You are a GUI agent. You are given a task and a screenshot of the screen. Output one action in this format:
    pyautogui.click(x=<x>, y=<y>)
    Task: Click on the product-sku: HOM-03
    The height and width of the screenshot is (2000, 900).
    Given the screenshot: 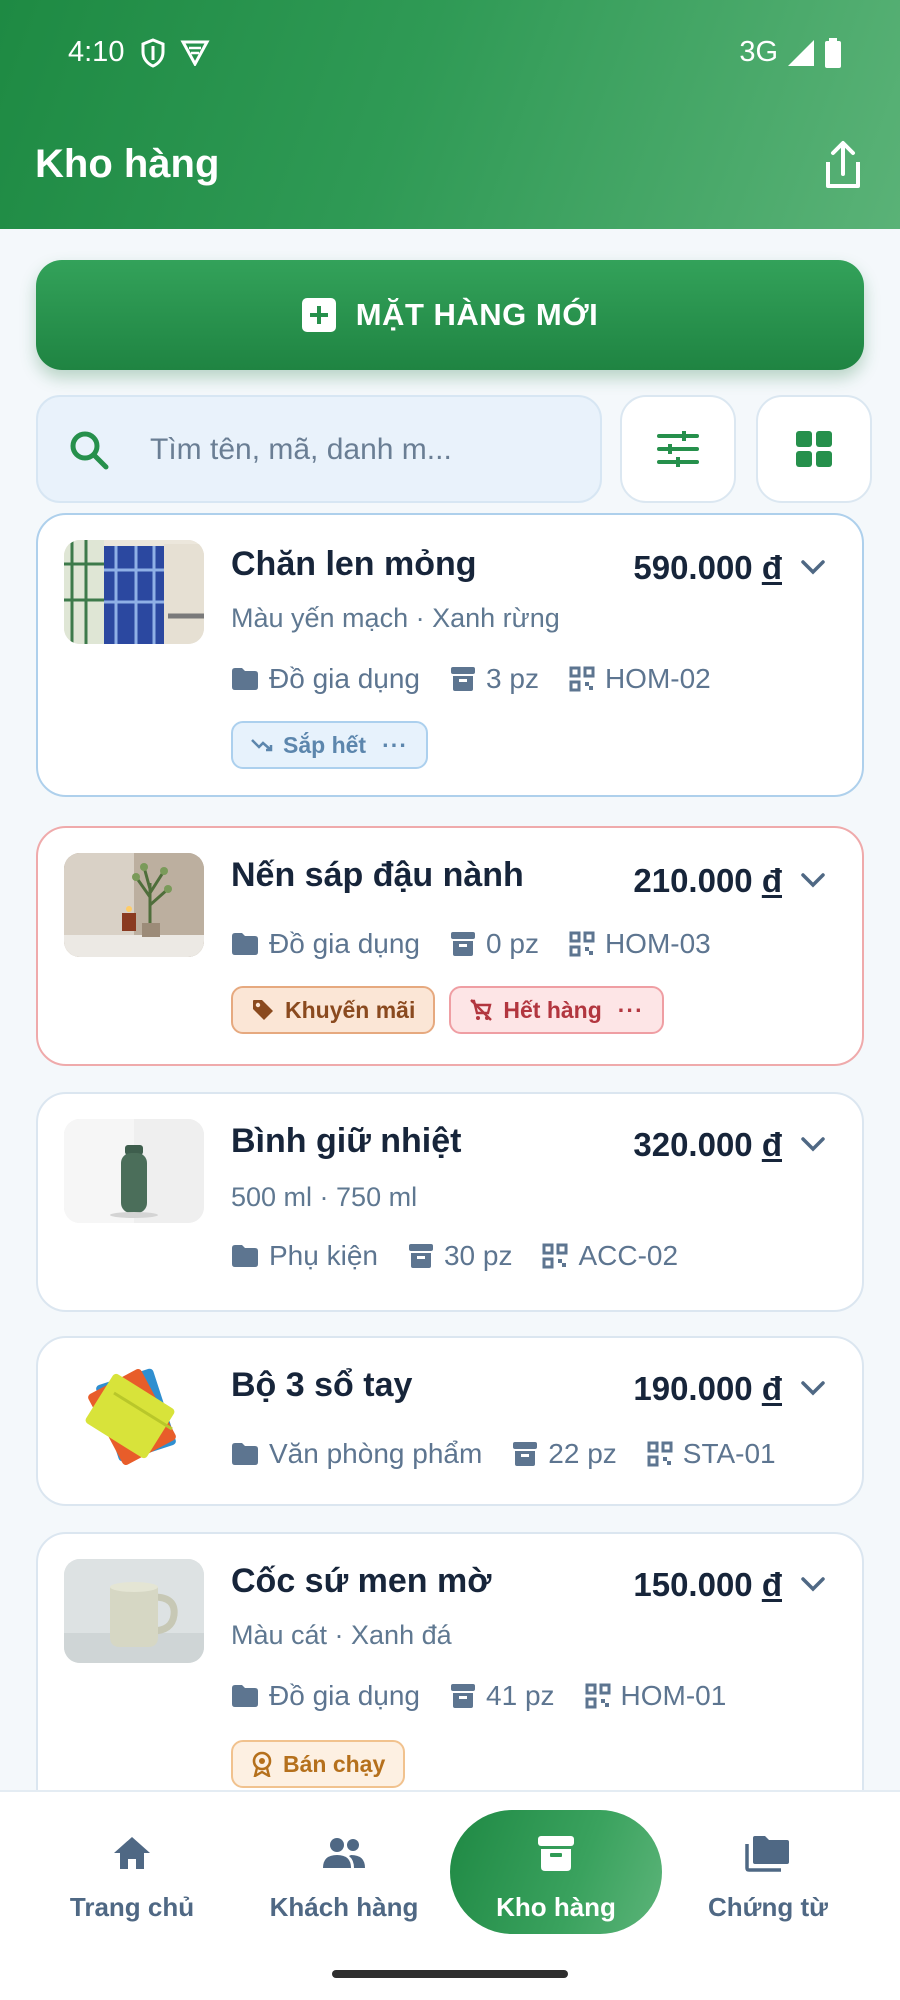 What is the action you would take?
    pyautogui.click(x=657, y=943)
    